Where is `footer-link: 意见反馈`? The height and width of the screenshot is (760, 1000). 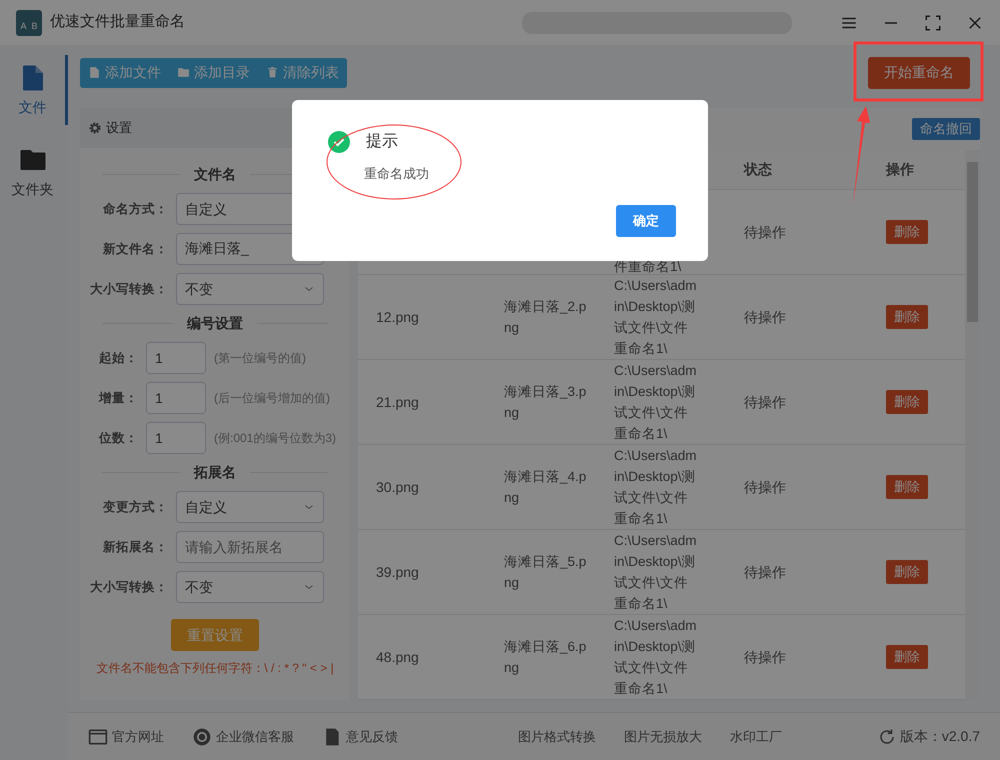 footer-link: 意见反馈 is located at coordinates (360, 736).